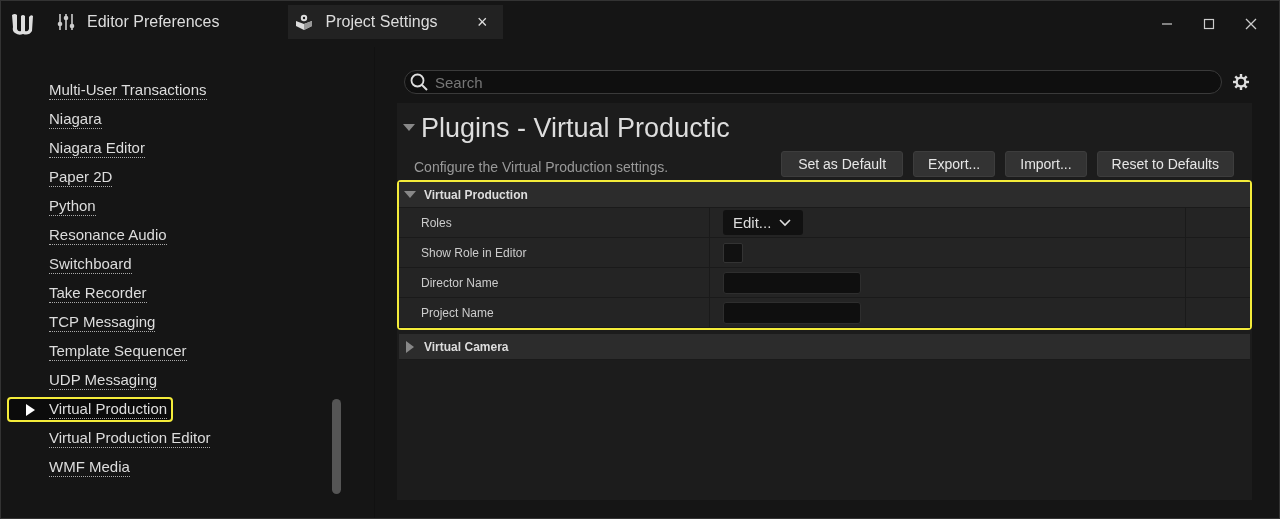 Image resolution: width=1280 pixels, height=519 pixels. Describe the element at coordinates (785, 222) in the screenshot. I see `chevron-icon` at that location.